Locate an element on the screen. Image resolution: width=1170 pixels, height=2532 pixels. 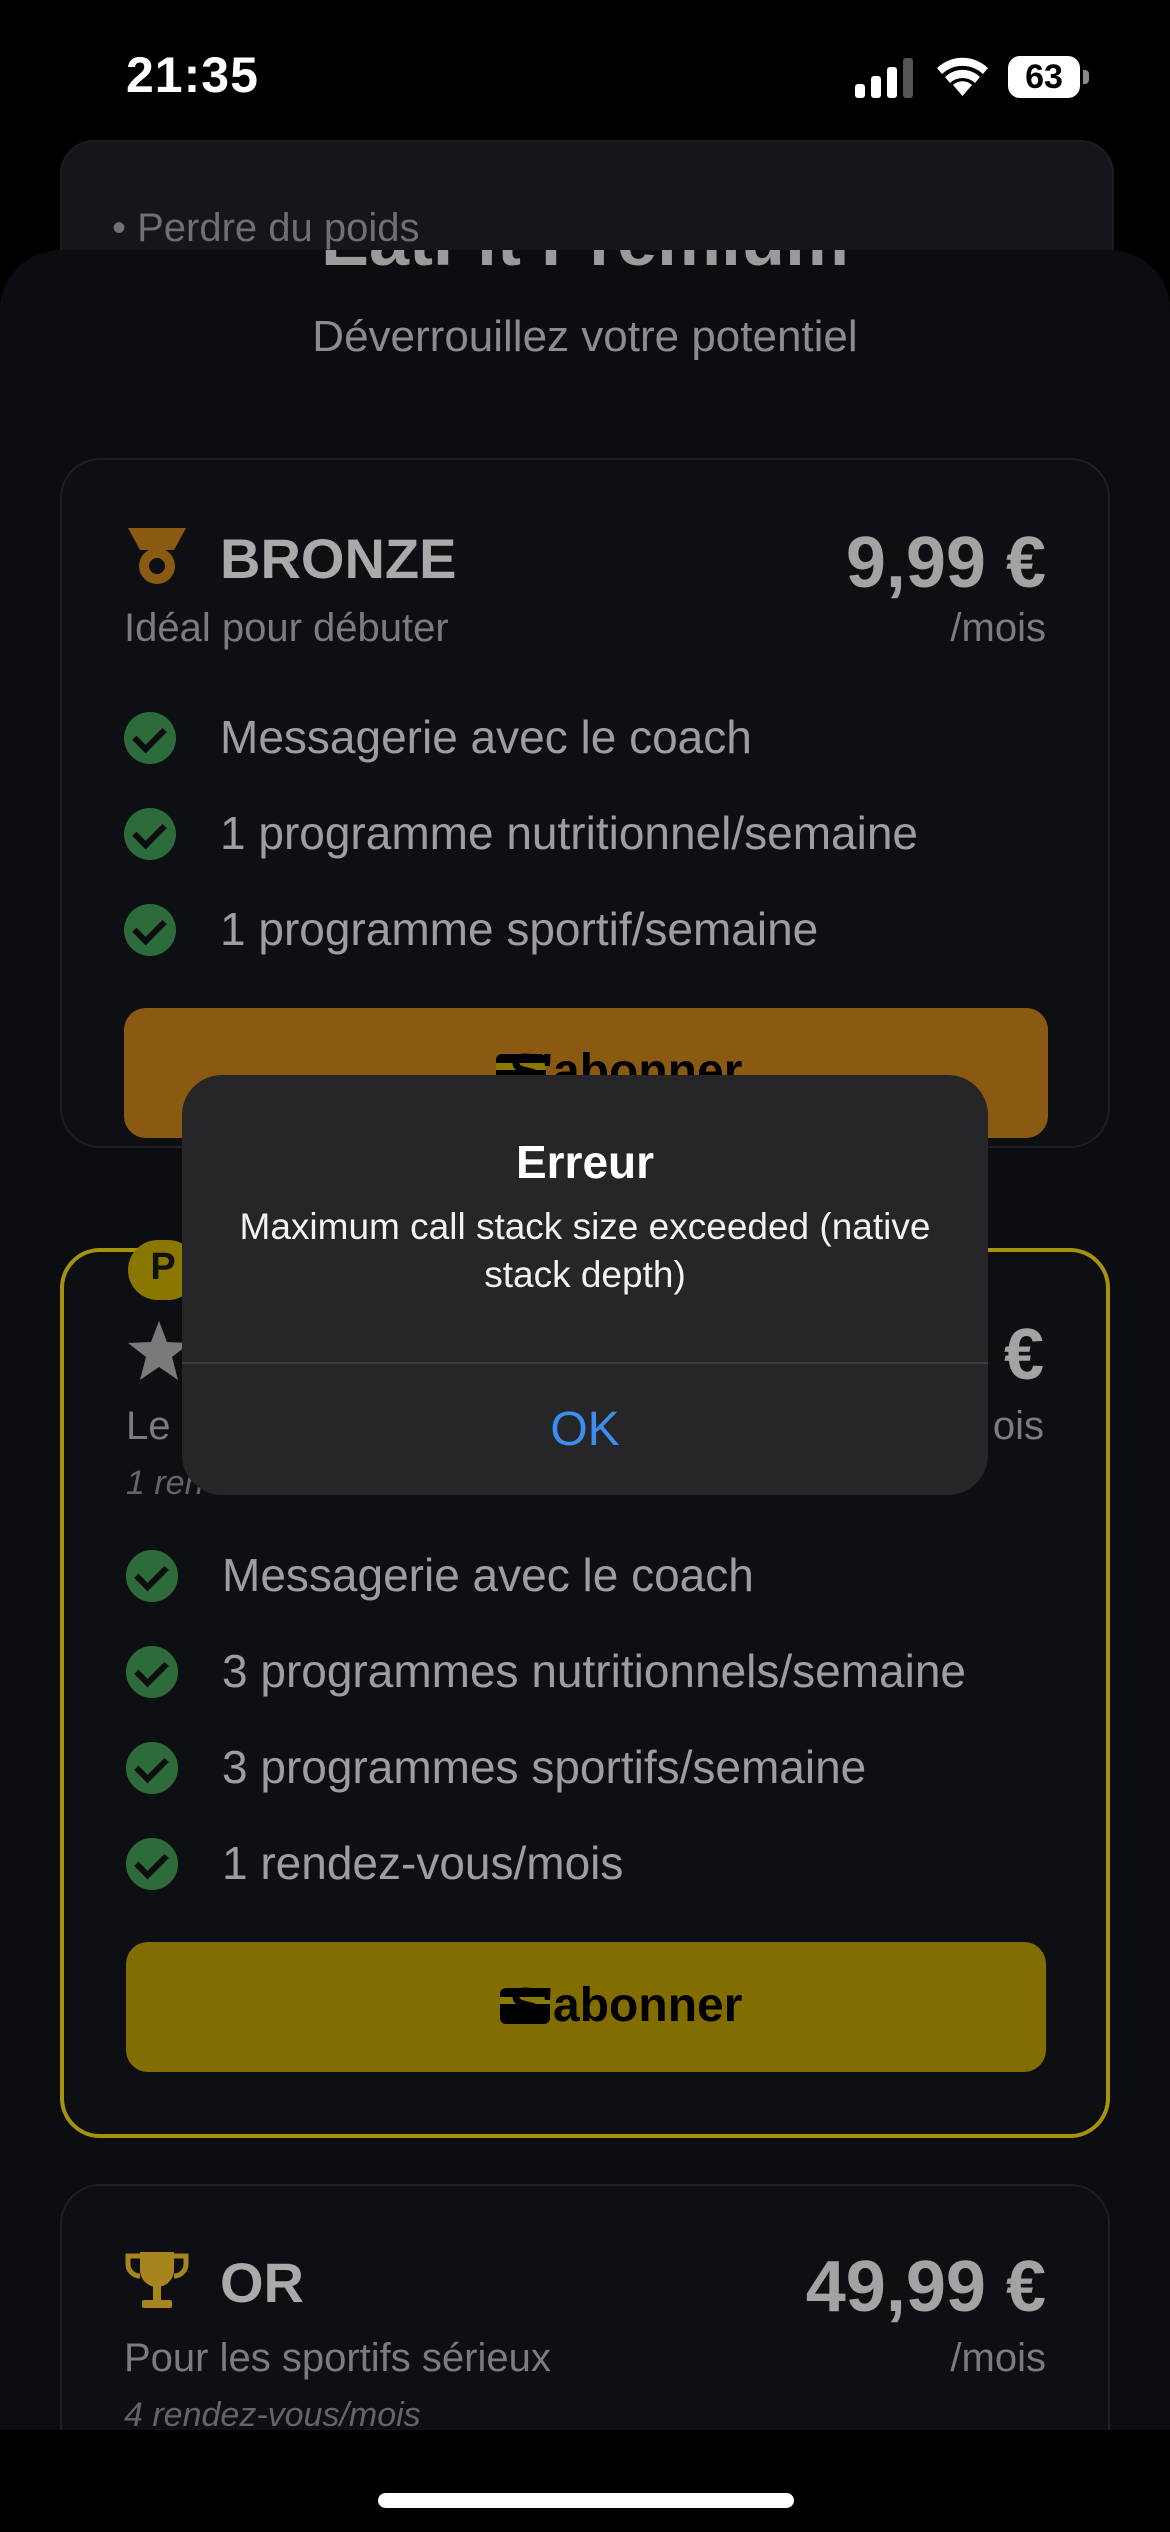
plan-period: ois is located at coordinates (1018, 1426).